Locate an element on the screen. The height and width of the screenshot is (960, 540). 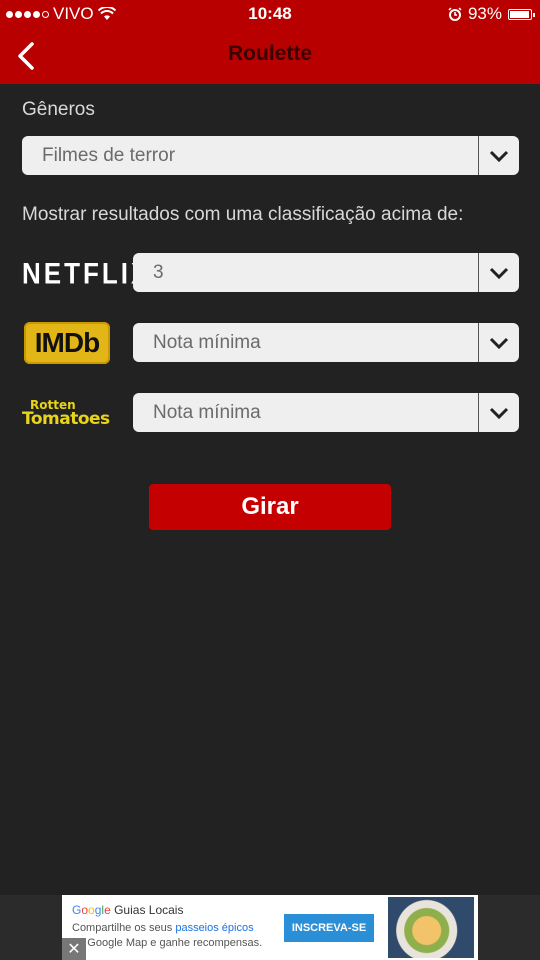
rotten-tomatoes-rating-value: Nota mínima is located at coordinates (207, 412).